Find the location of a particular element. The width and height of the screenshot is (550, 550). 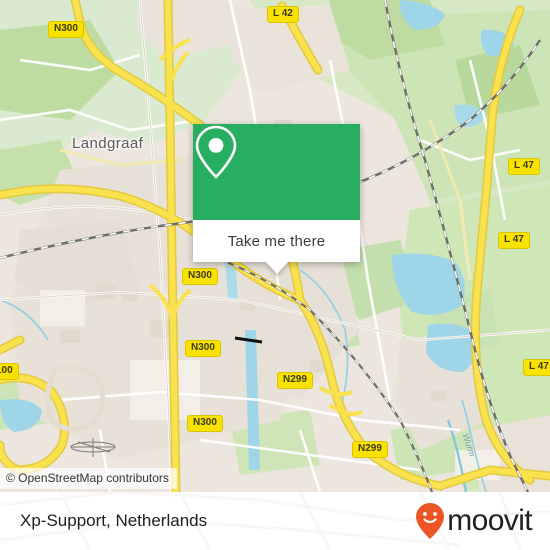

moovit-pin-smile-icon is located at coordinates (430, 521).